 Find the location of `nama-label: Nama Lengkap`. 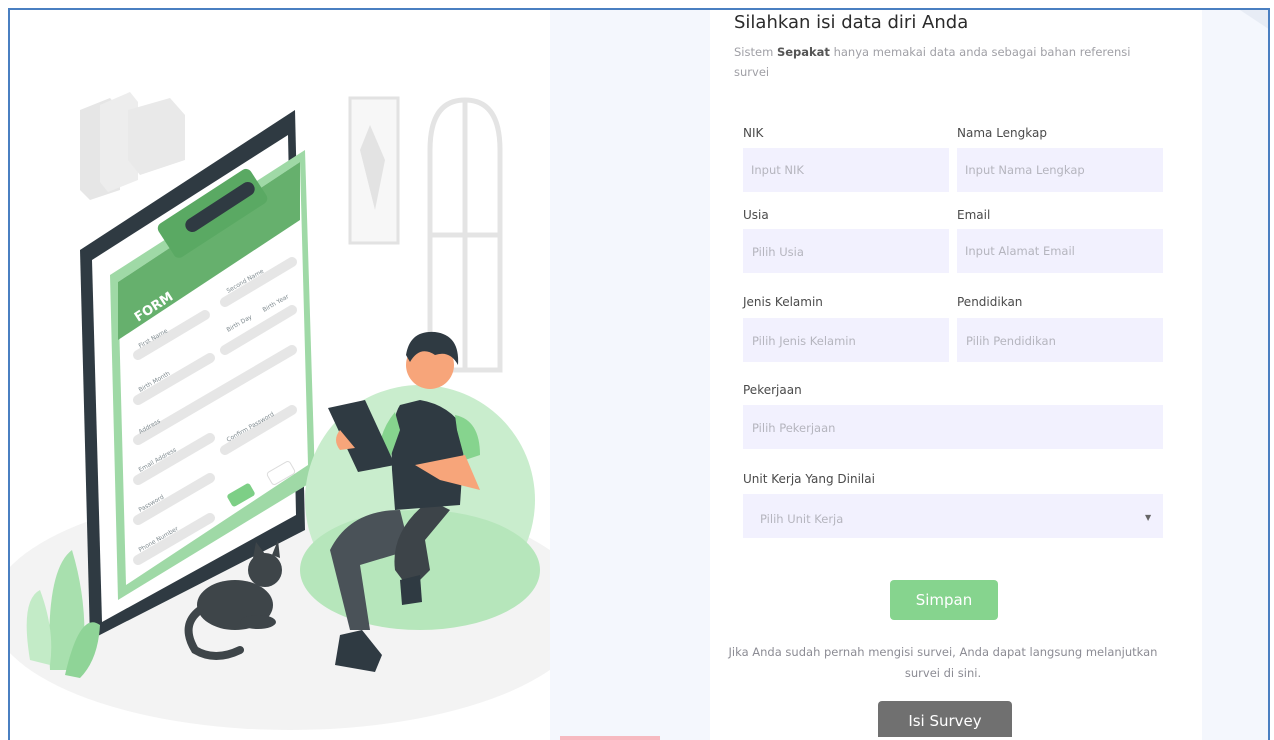

nama-label: Nama Lengkap is located at coordinates (1002, 133).